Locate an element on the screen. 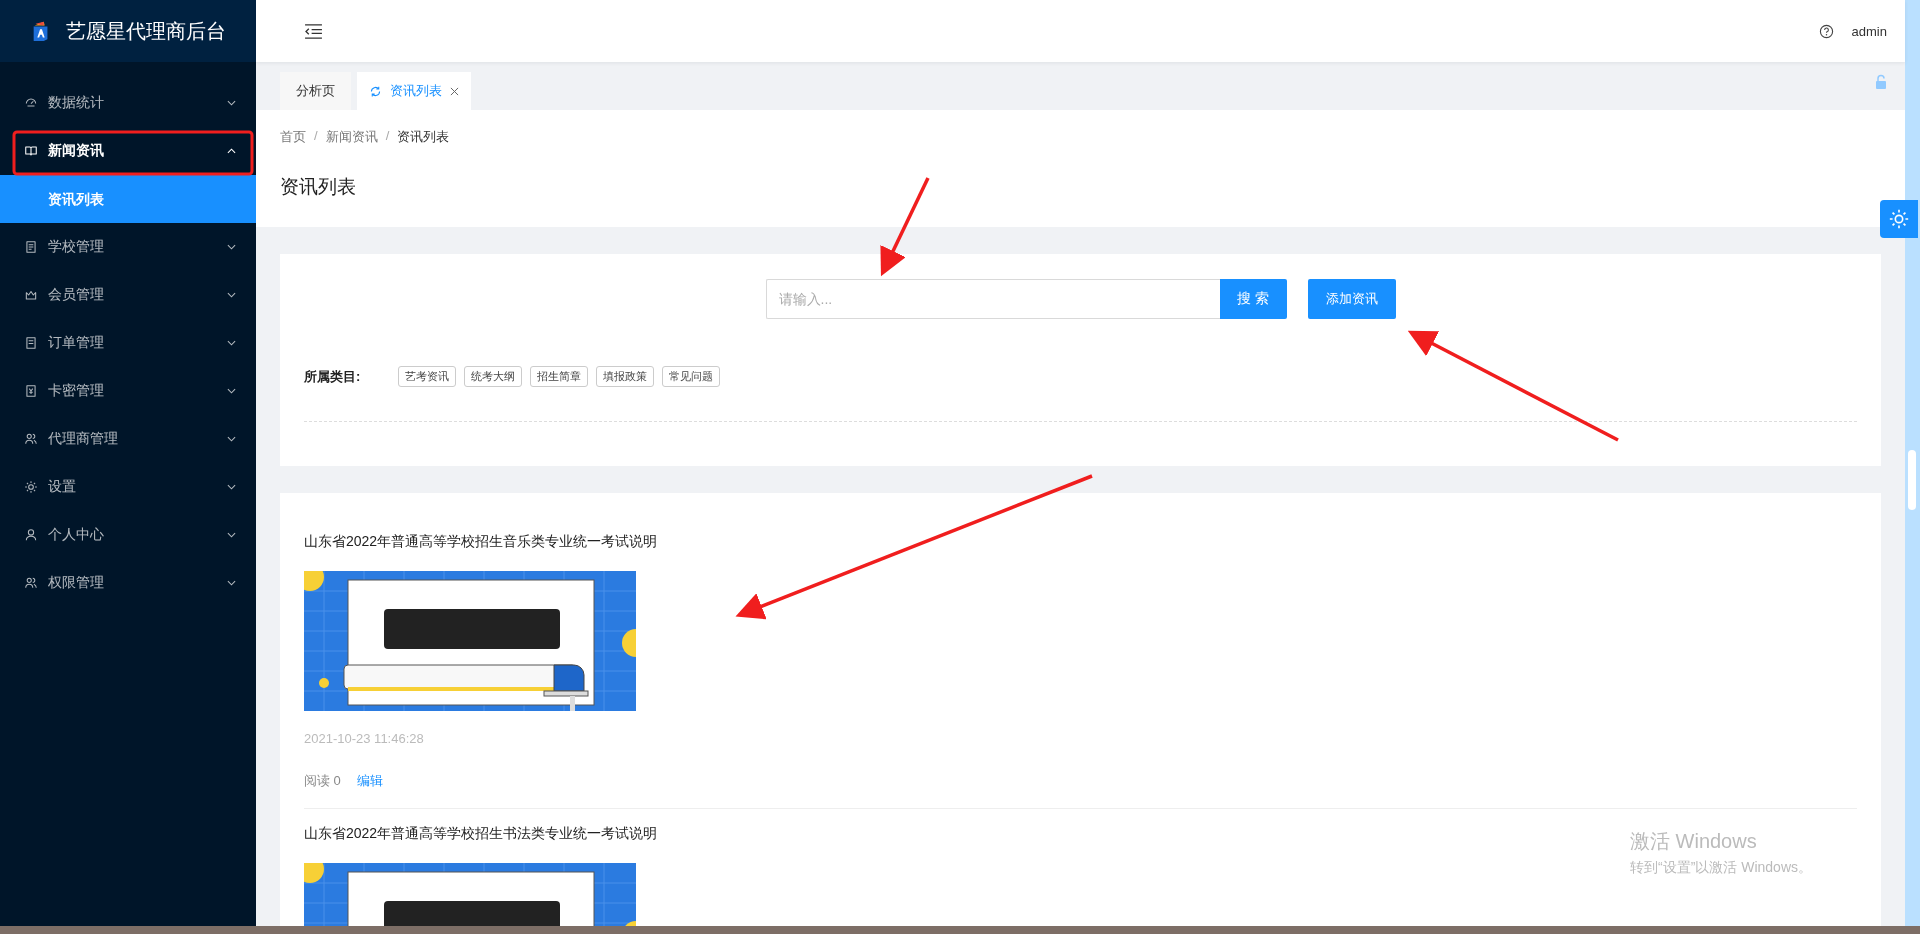 This screenshot has width=1920, height=934. publish-date: 2021-10-23 11:46:28 is located at coordinates (364, 738).